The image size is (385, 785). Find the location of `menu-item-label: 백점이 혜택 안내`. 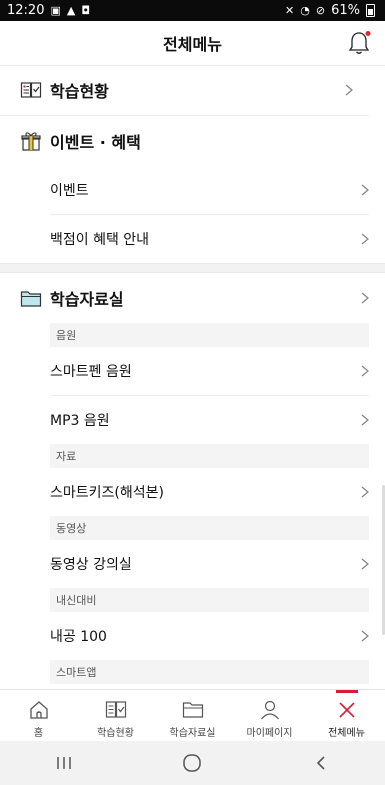

menu-item-label: 백점이 혜택 안내 is located at coordinates (100, 240).